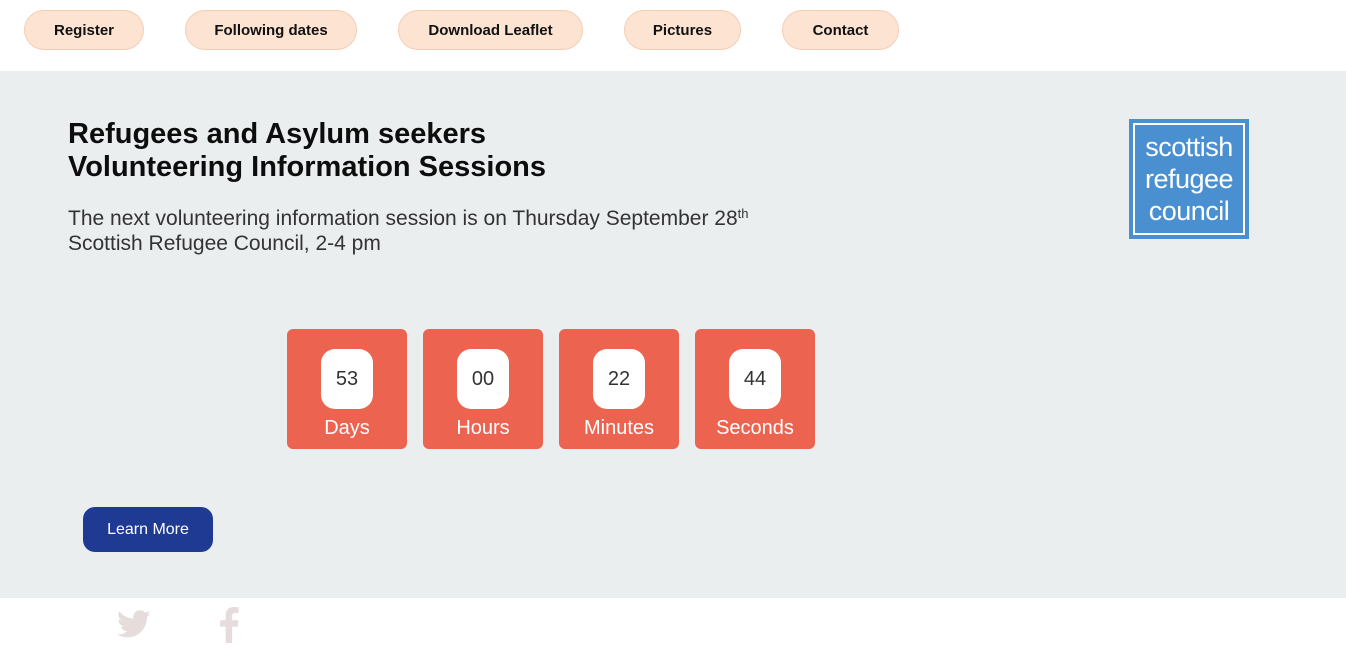 The width and height of the screenshot is (1346, 649). I want to click on days-value: 53, so click(347, 379).